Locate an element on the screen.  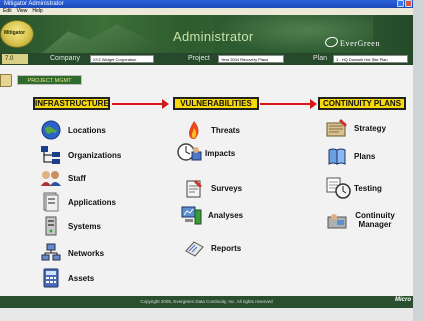
window-edge is located at coordinates (418, 160).